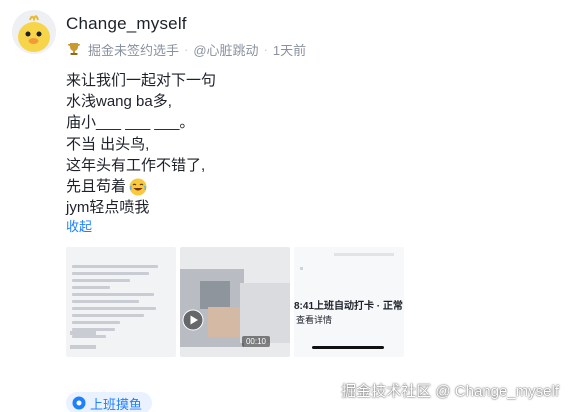 This screenshot has width=571, height=412. I want to click on avatar, so click(34, 32).